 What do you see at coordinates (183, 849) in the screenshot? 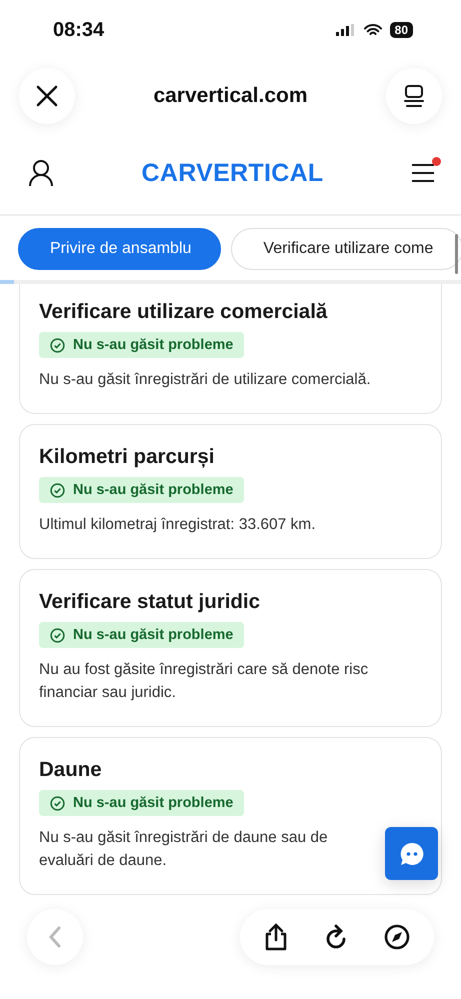
I see `card-description: Nu s-au găsit înregistrări de daune sau de evaluări de daune.` at bounding box center [183, 849].